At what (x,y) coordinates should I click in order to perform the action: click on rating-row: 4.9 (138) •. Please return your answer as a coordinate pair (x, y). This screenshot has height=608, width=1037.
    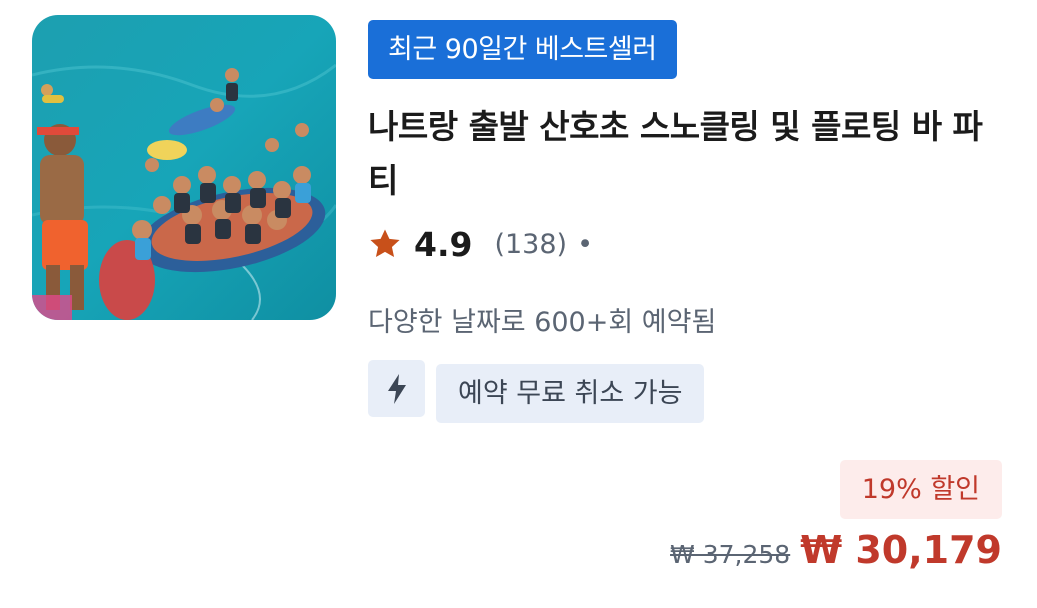
    Looking at the image, I should click on (480, 244).